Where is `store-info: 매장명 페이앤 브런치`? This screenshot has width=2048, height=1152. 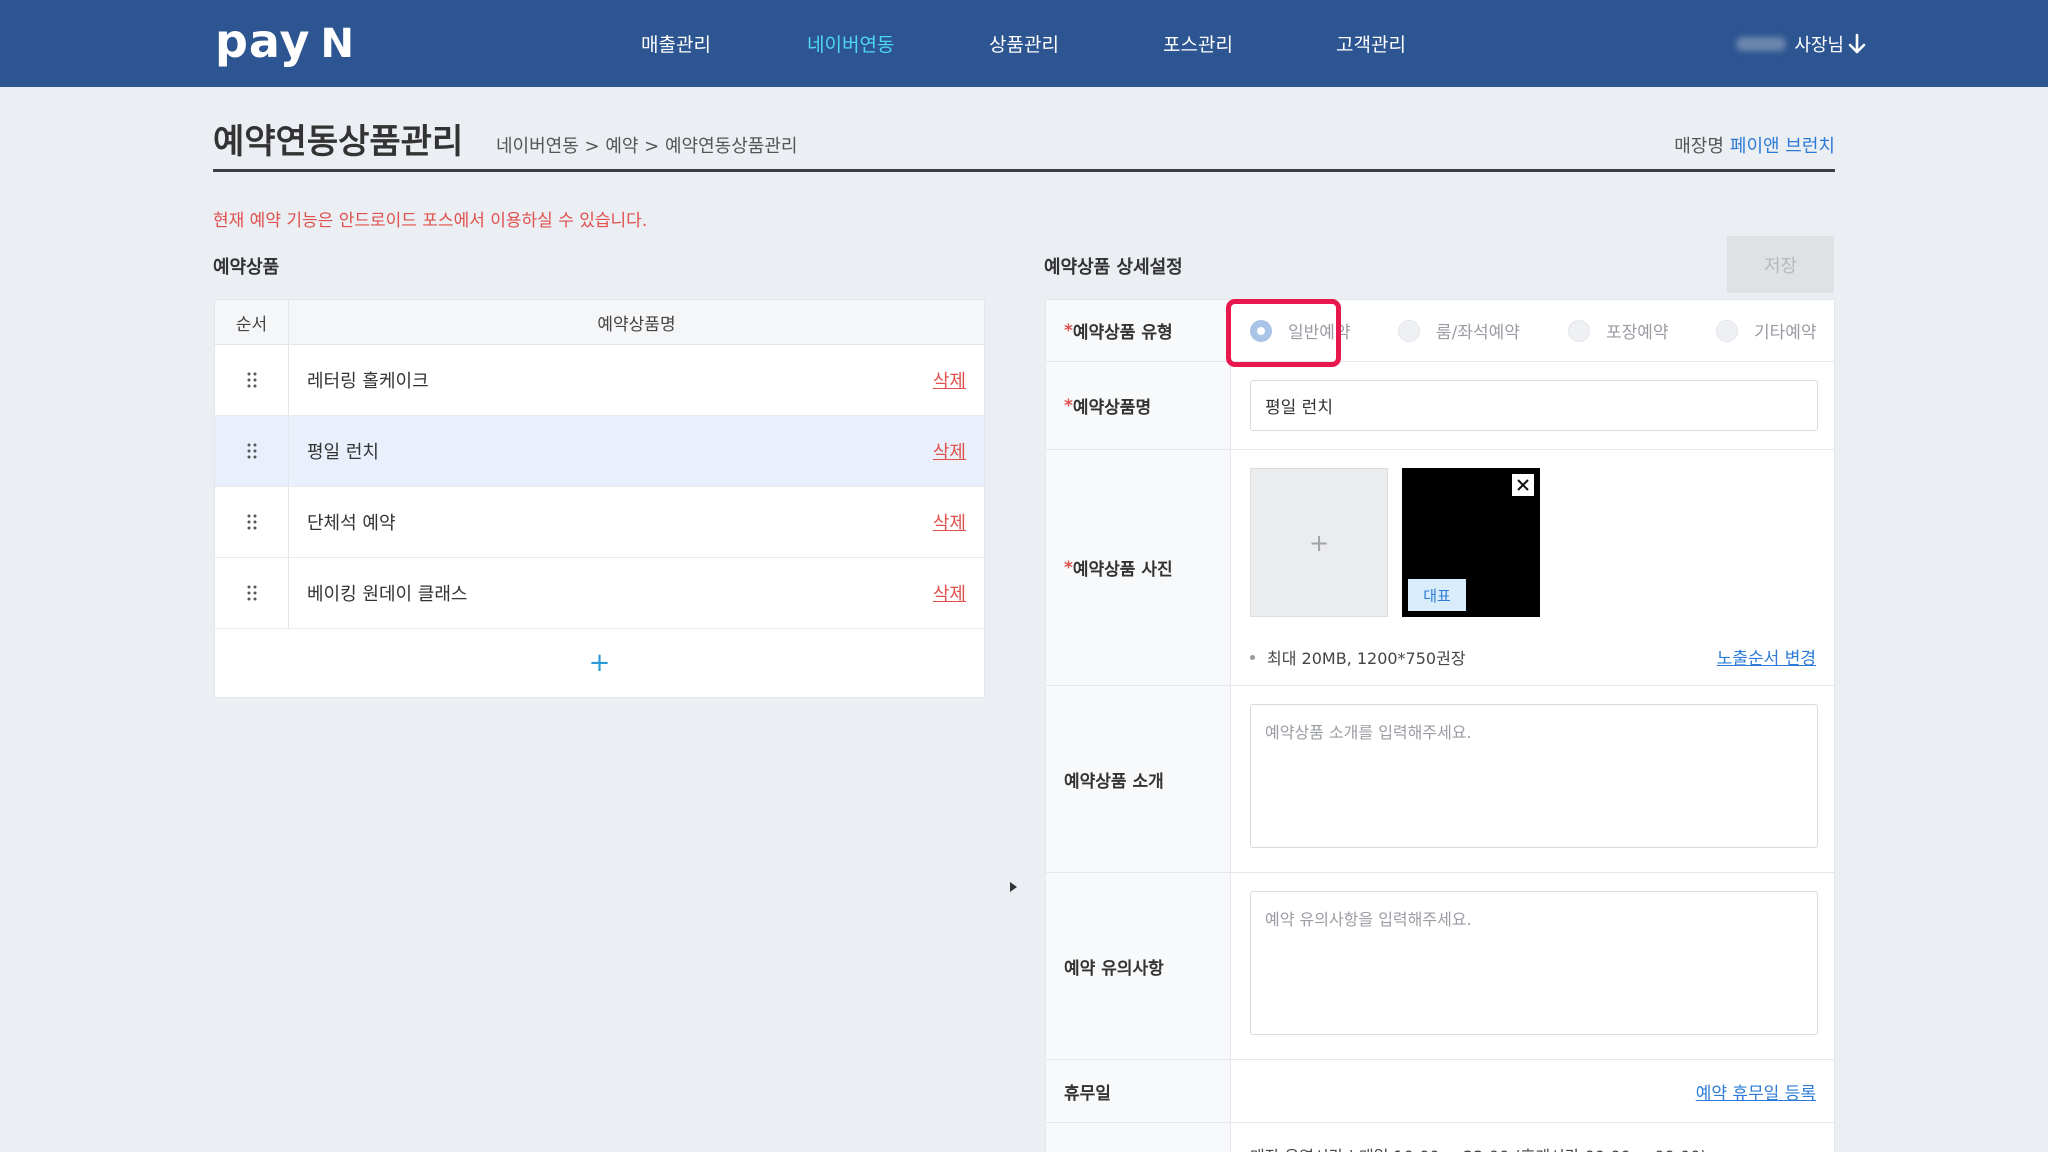 store-info: 매장명 페이앤 브런치 is located at coordinates (1754, 145).